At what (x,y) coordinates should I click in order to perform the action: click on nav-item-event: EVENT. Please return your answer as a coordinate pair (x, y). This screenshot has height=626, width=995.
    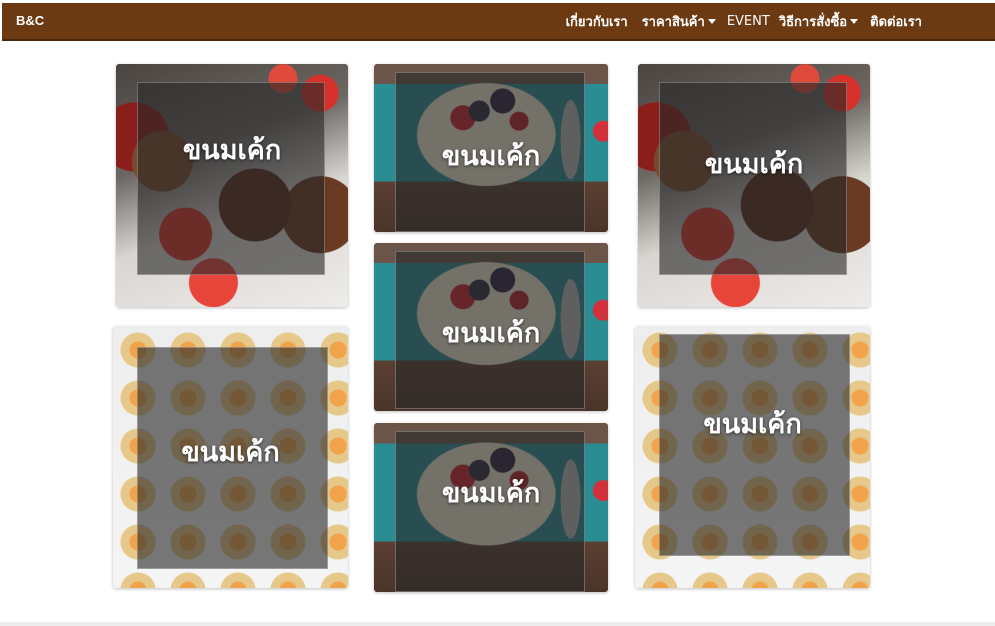
    Looking at the image, I should click on (748, 21).